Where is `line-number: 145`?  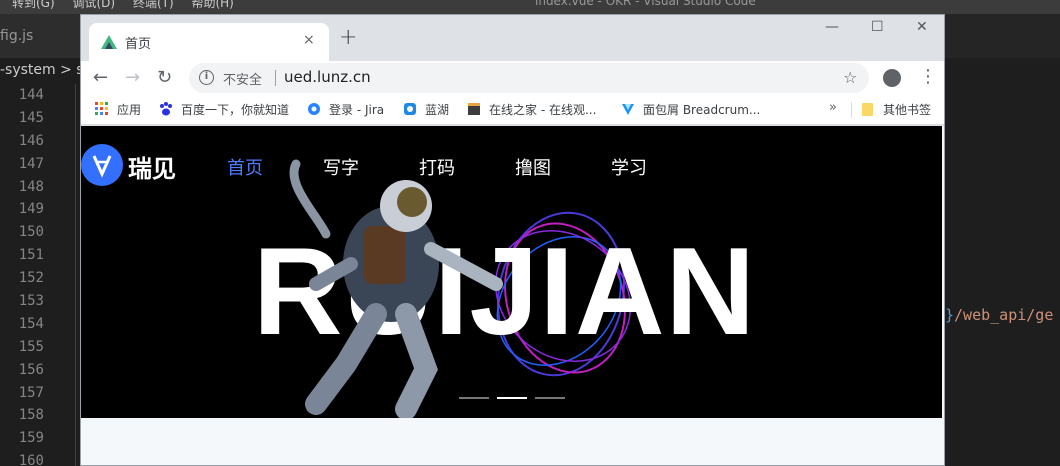
line-number: 145 is located at coordinates (31, 117).